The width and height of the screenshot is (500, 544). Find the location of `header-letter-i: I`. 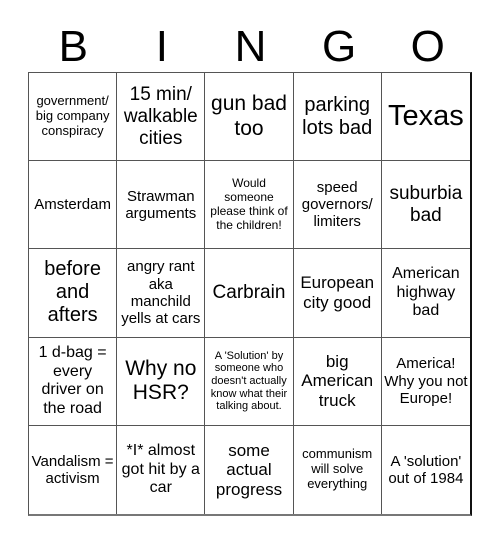

header-letter-i: I is located at coordinates (161, 46).